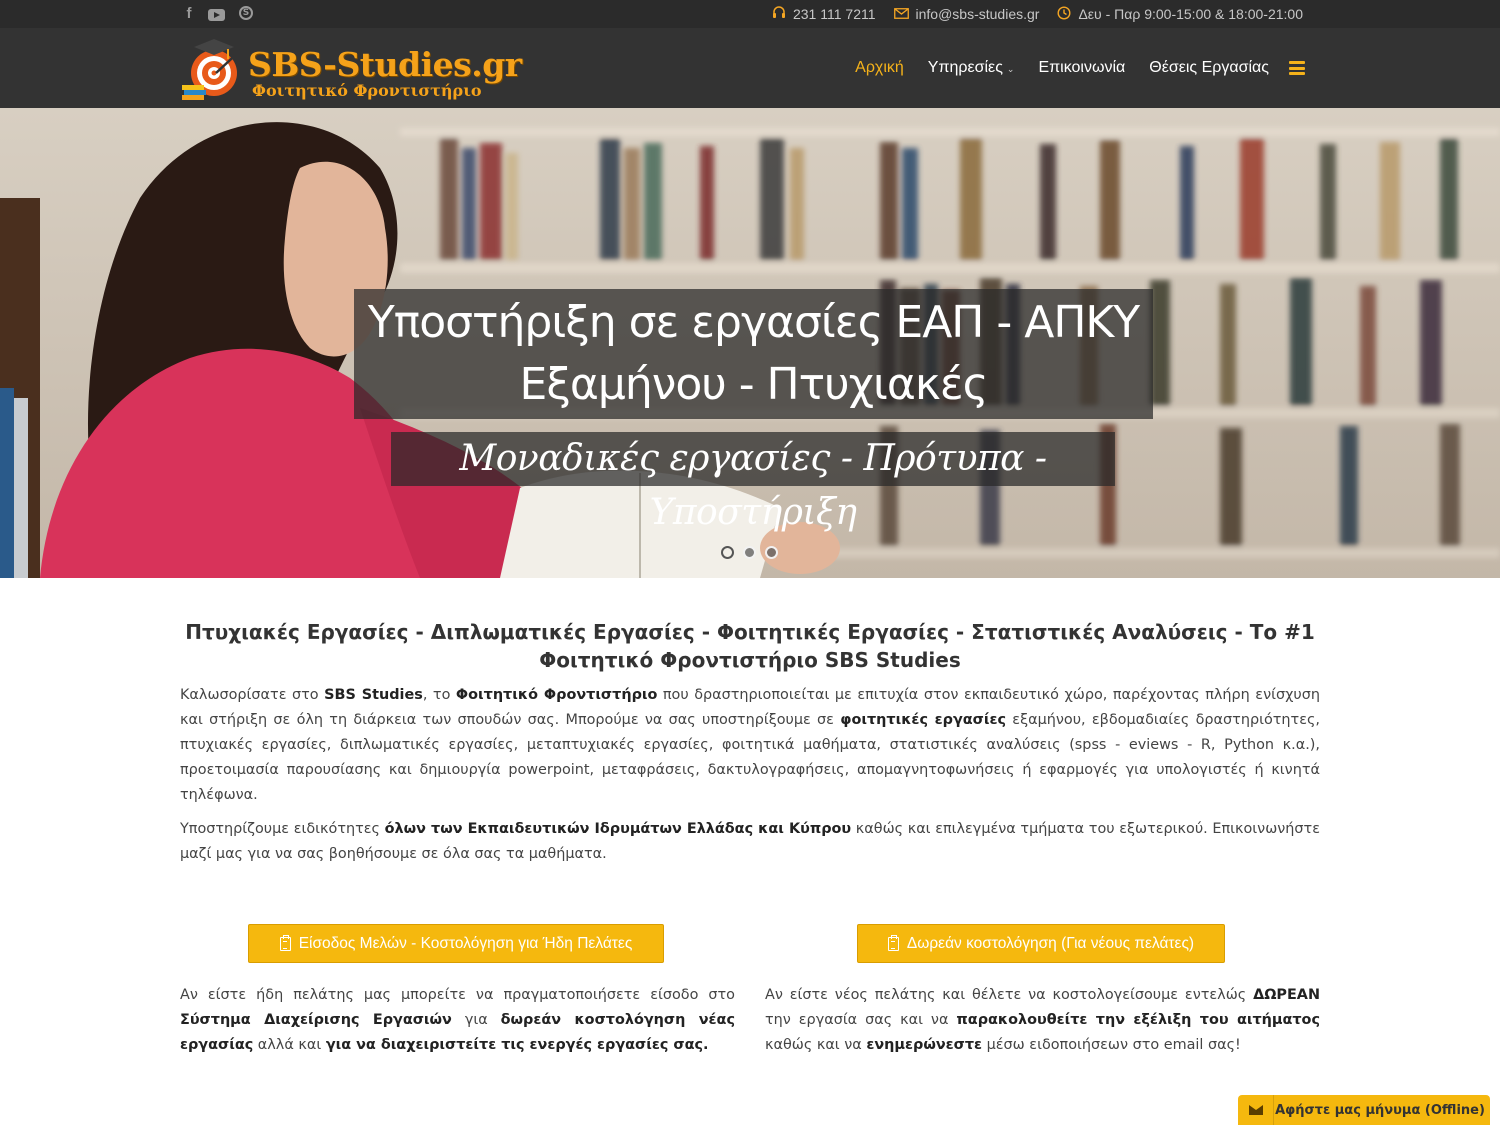 Image resolution: width=1500 pixels, height=1125 pixels. I want to click on phone-number: 231 111 7211, so click(834, 14).